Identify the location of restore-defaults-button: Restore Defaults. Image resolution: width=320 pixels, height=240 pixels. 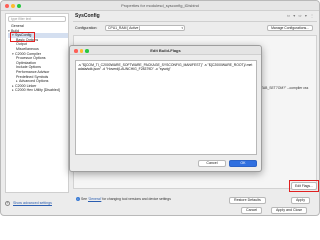
(247, 200).